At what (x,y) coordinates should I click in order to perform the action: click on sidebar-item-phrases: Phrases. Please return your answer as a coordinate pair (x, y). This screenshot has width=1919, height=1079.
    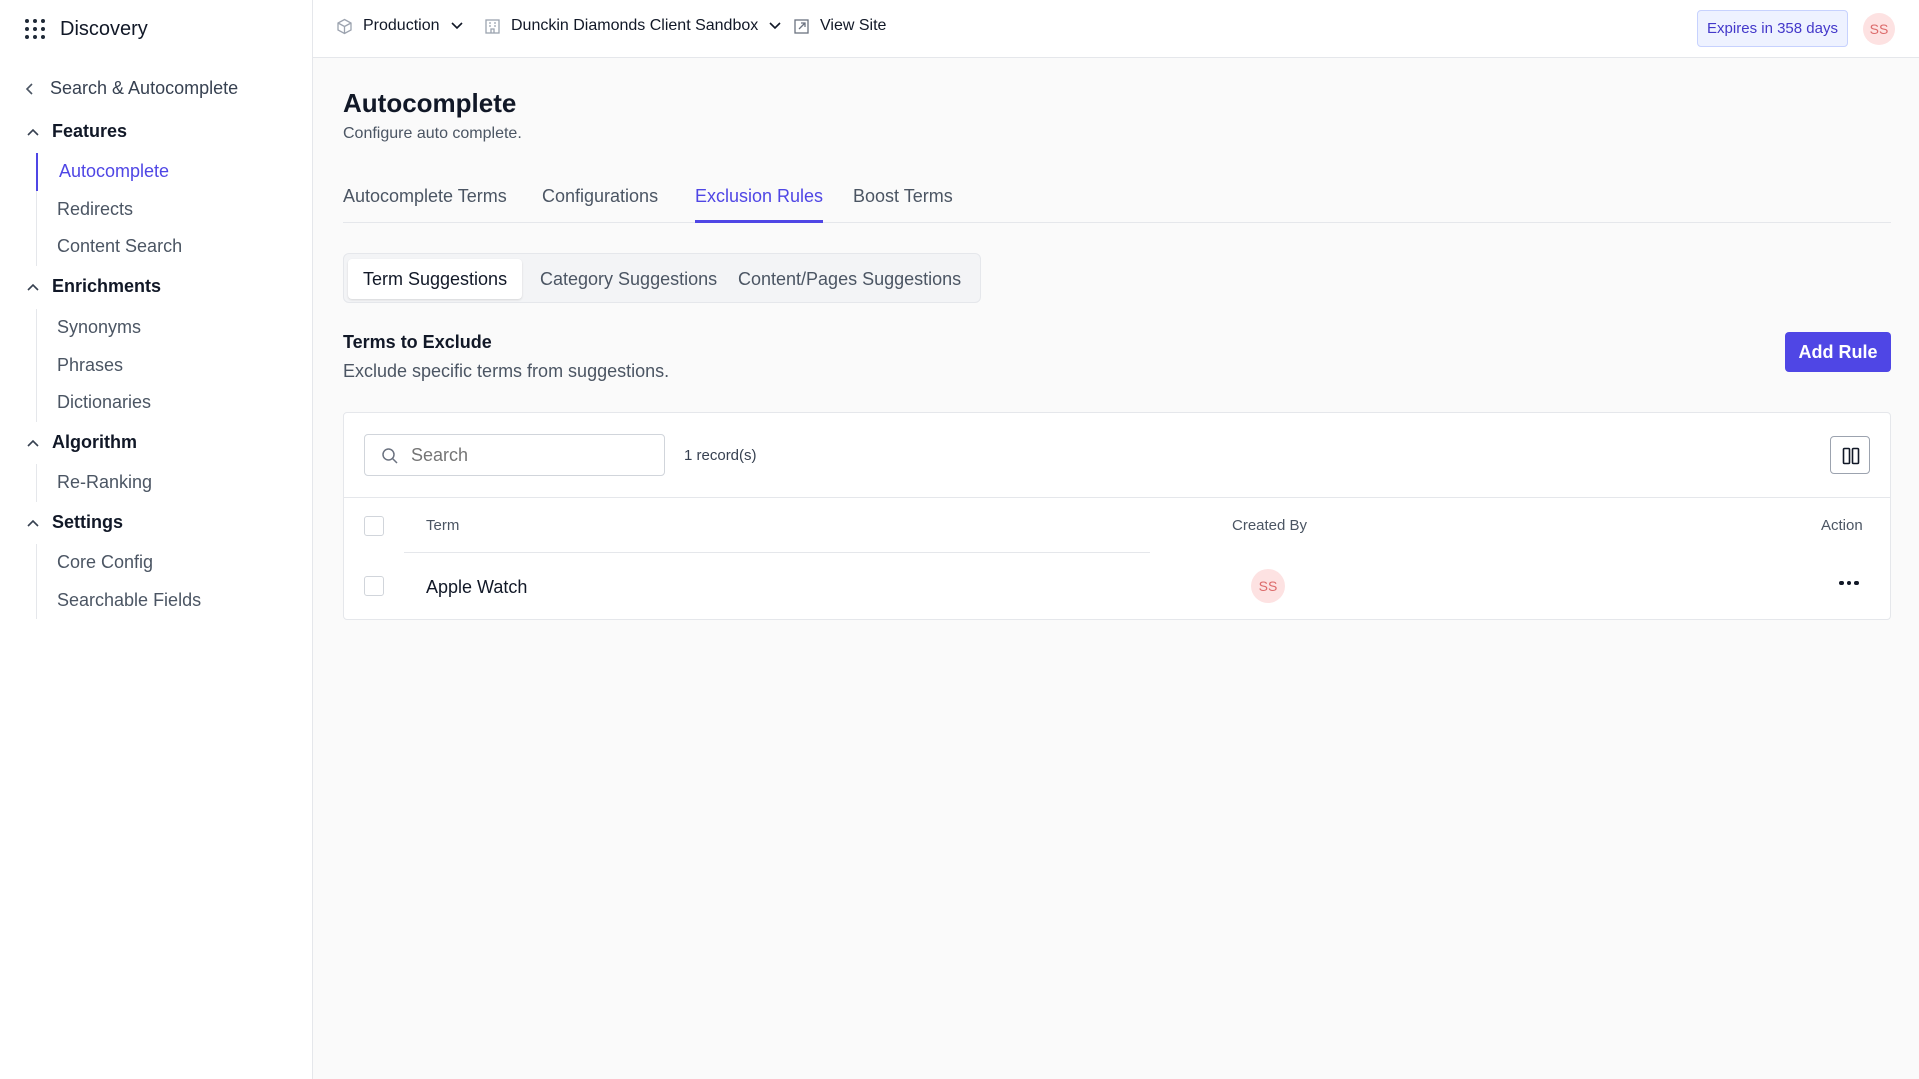
    Looking at the image, I should click on (94, 366).